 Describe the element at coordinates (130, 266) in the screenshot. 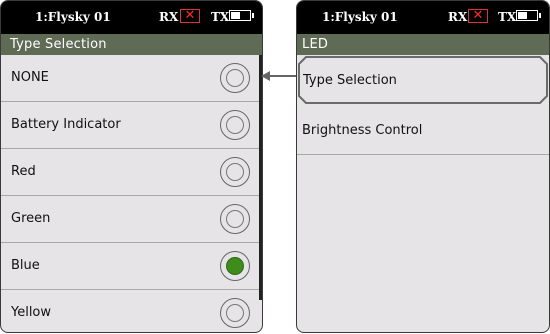

I see `option-blue: Blue` at that location.